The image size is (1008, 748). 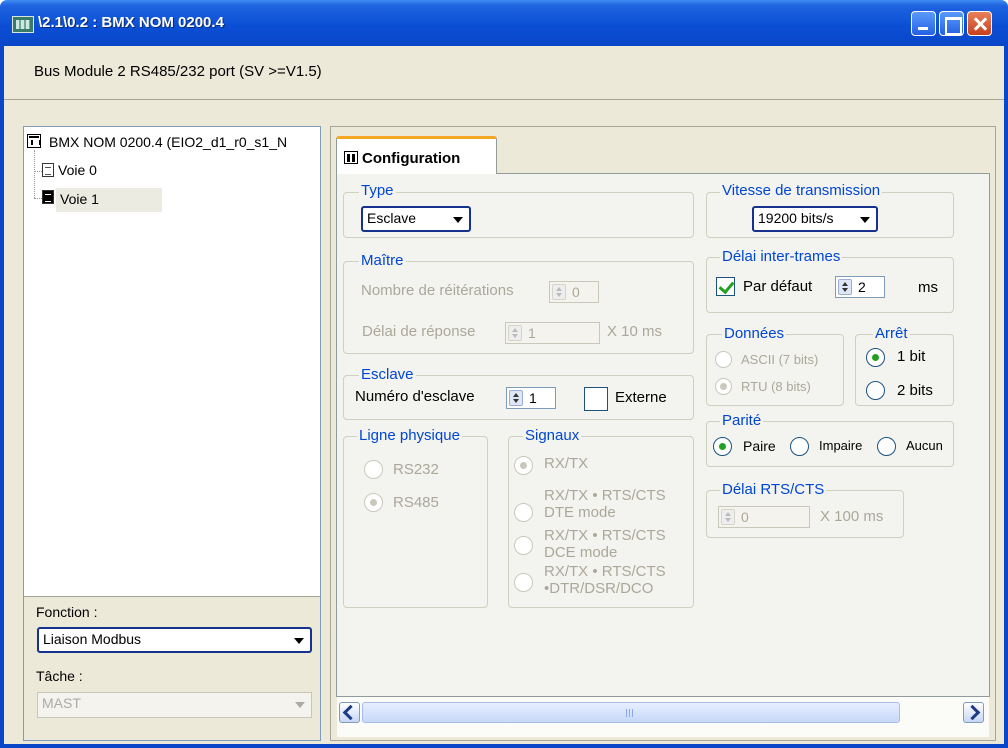 I want to click on retries-stepper: 0, so click(x=574, y=292).